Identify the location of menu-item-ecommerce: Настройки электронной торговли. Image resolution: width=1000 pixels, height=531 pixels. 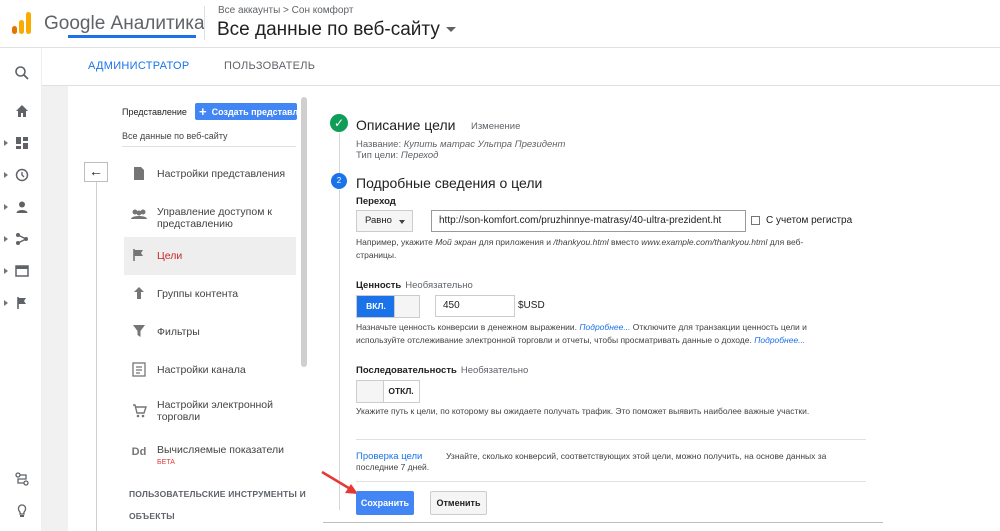
(210, 411).